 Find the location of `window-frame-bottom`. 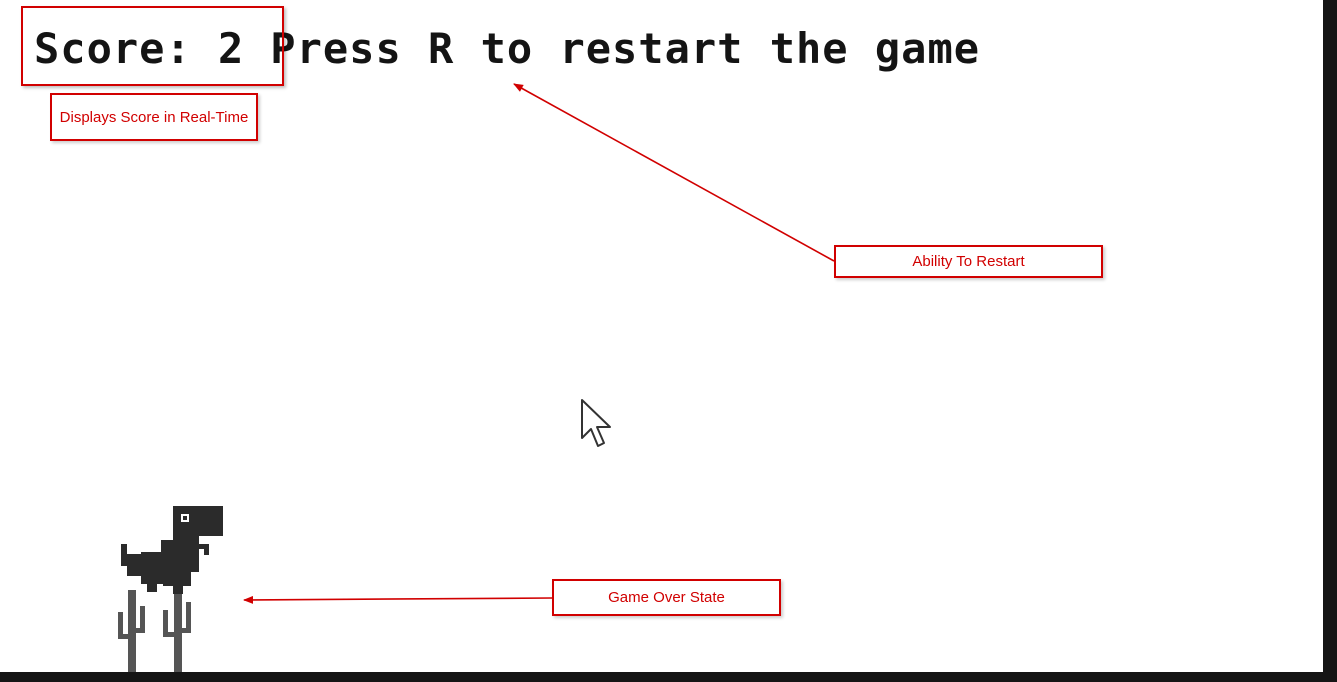

window-frame-bottom is located at coordinates (668, 677).